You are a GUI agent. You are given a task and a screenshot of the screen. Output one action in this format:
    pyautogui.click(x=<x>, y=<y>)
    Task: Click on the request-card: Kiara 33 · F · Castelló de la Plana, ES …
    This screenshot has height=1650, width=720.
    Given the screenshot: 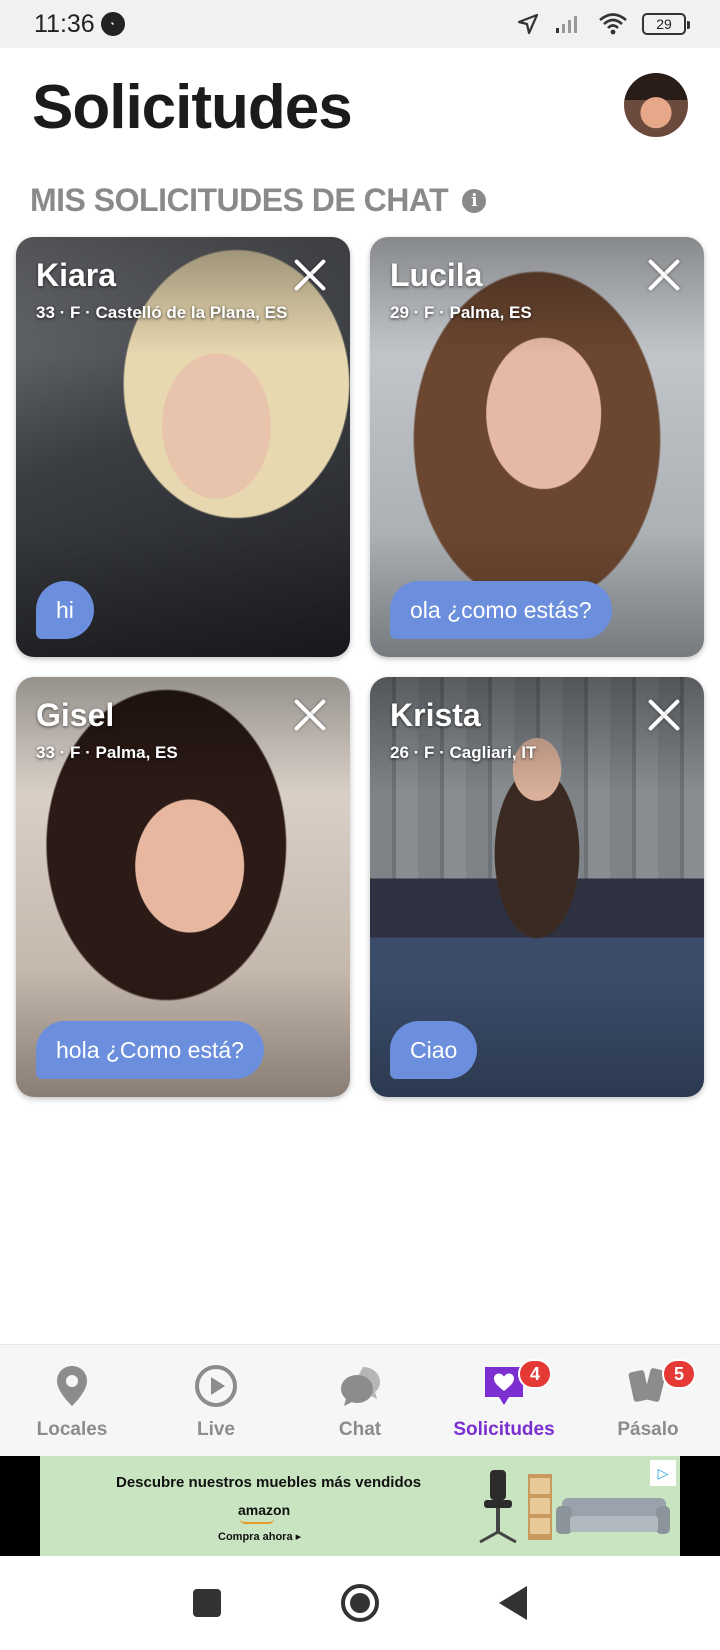 What is the action you would take?
    pyautogui.click(x=183, y=447)
    